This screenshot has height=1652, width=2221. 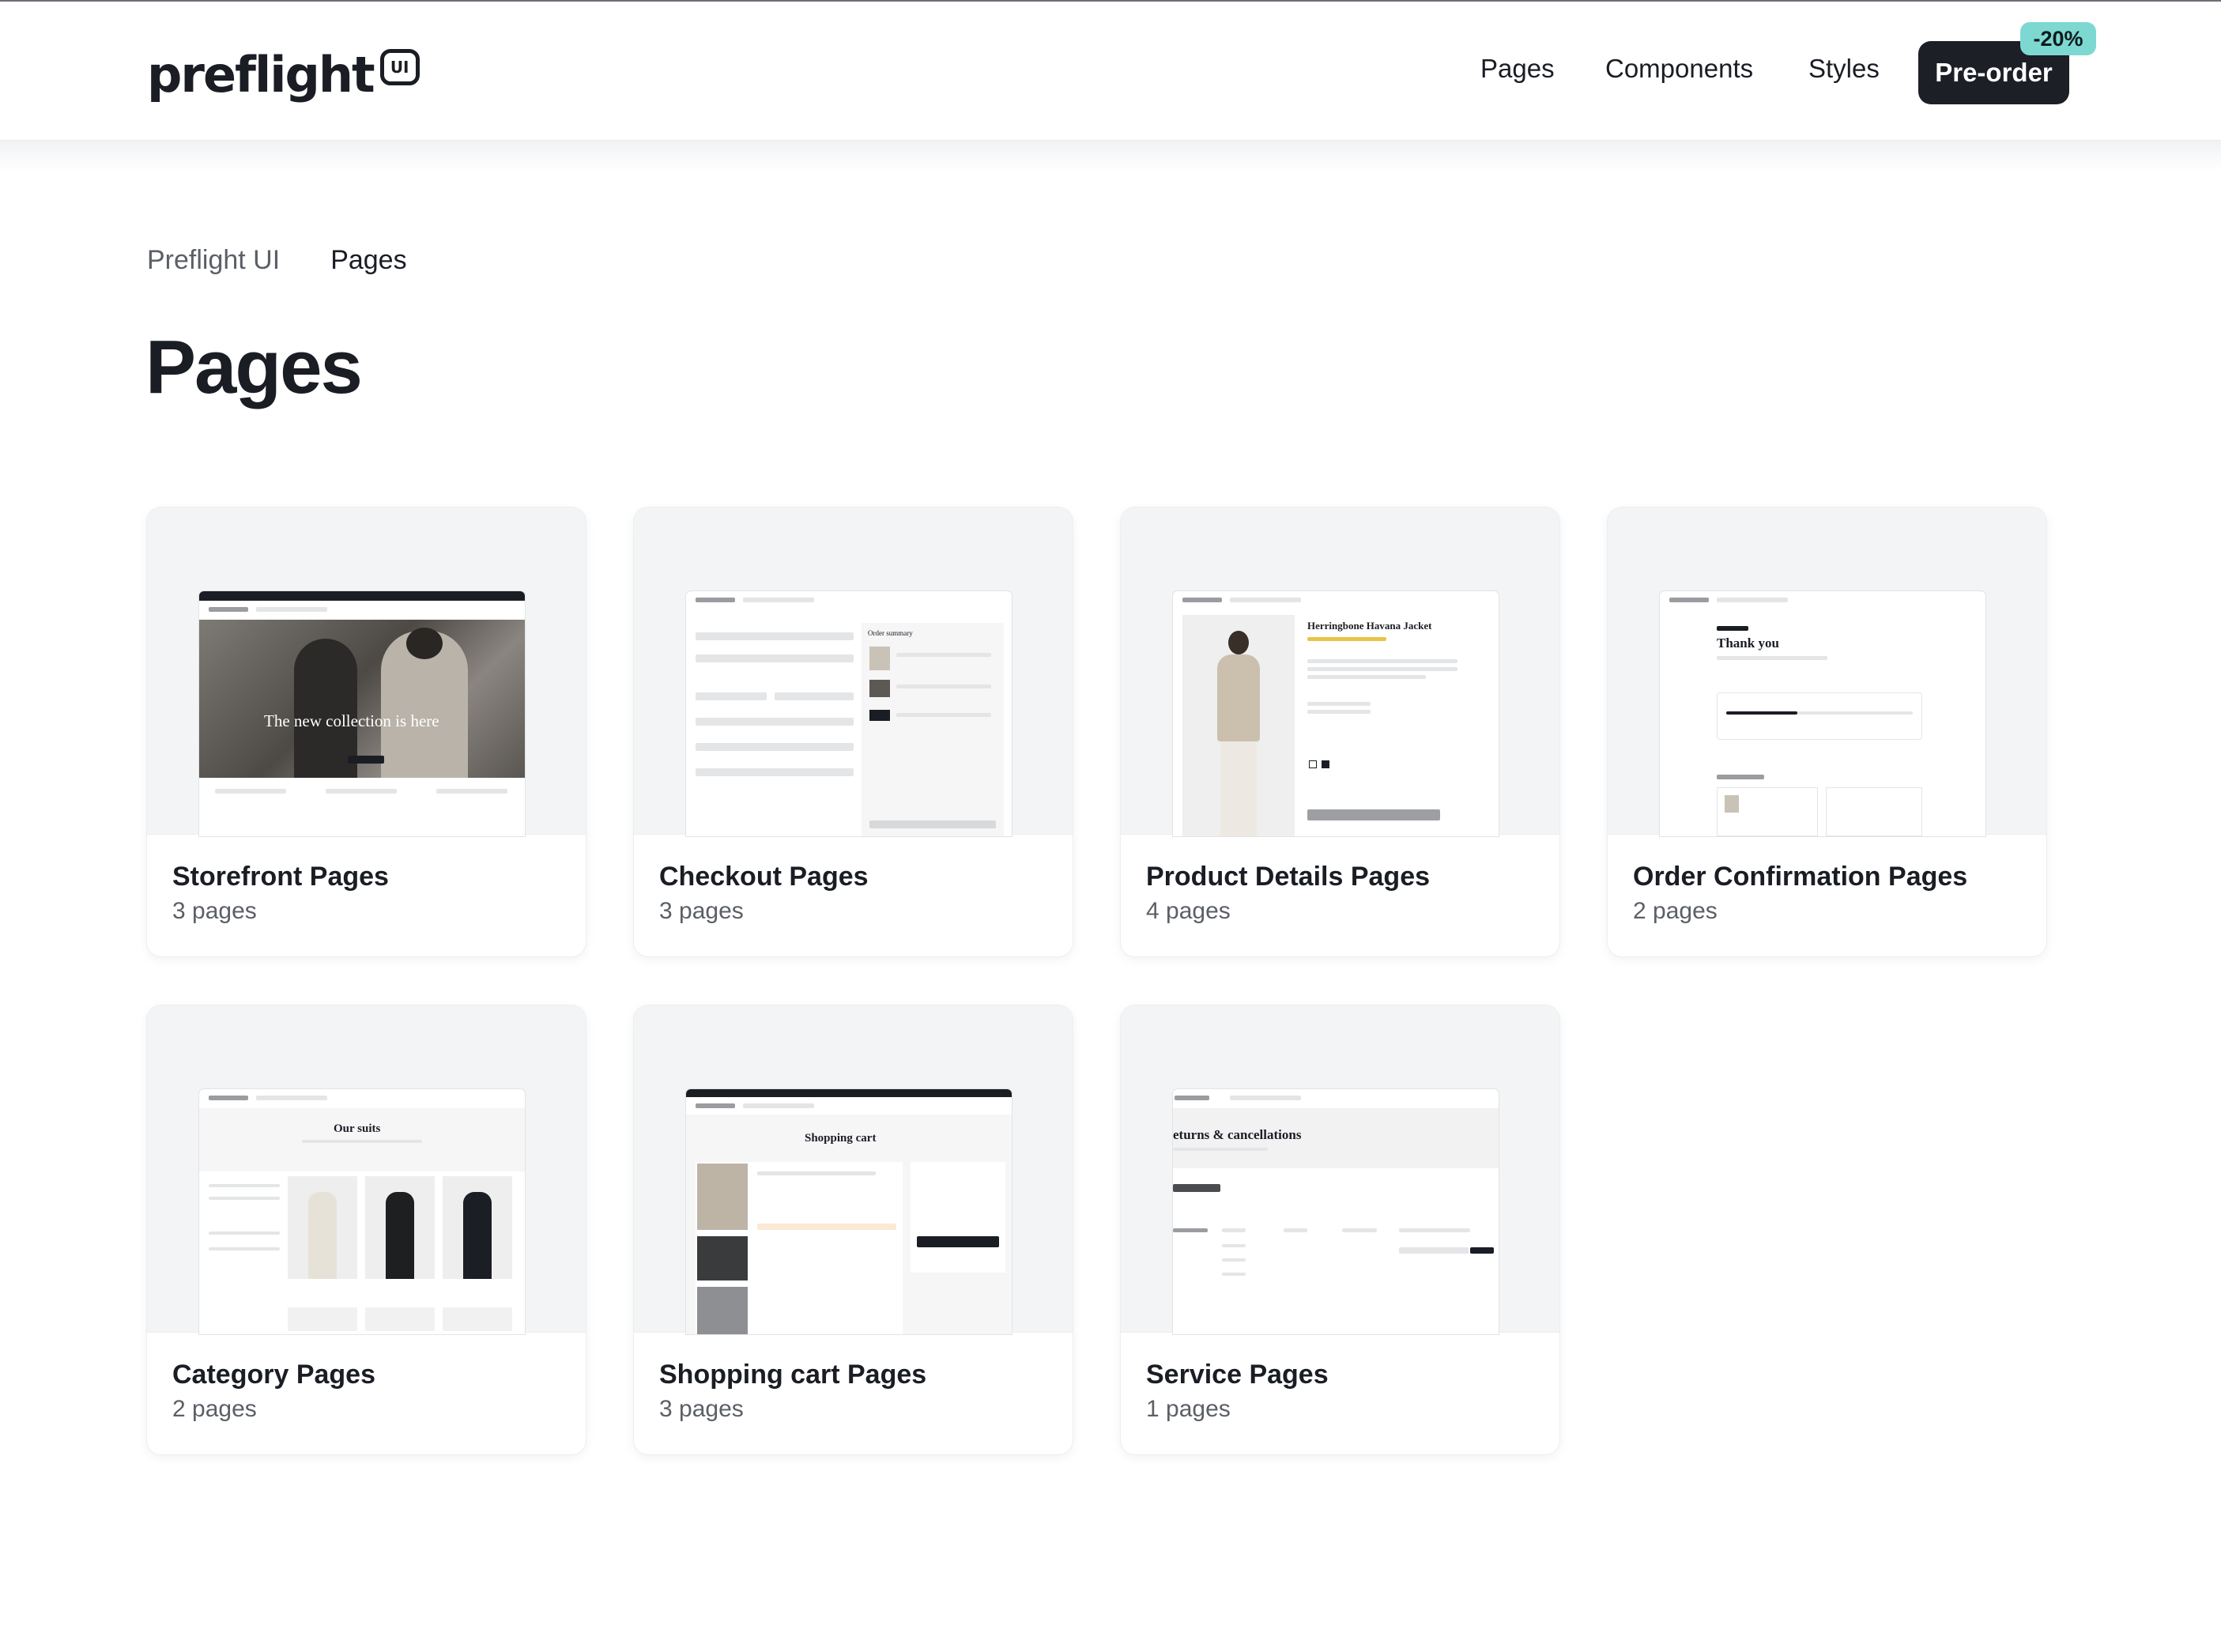 What do you see at coordinates (841, 1138) in the screenshot?
I see `preview-shopping-cart: Shopping cart` at bounding box center [841, 1138].